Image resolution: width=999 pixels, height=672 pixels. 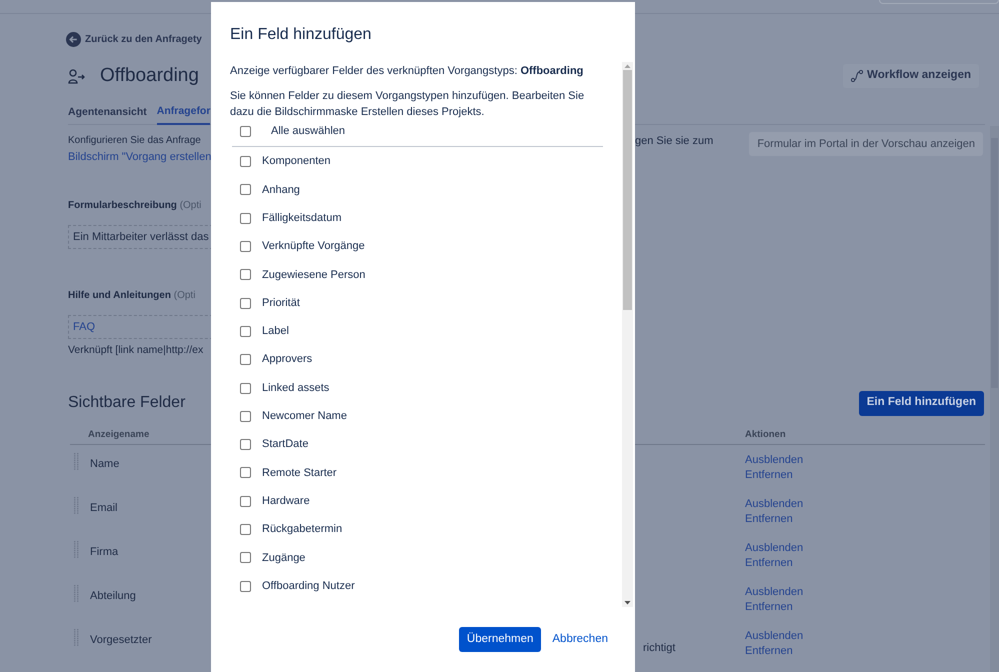 I want to click on dialog-hint: Sie können Felder zu diesem Vorgangstypen hinzufügen. Bearbeiten Sie dazu die Bildschirmmaske Erstellen dieses Projekts., so click(x=408, y=104).